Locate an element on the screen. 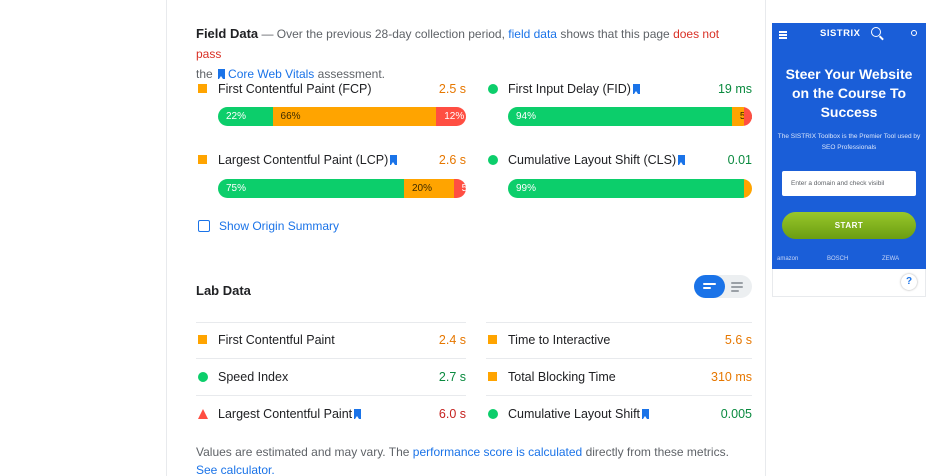 The width and height of the screenshot is (950, 476). start-button: START is located at coordinates (849, 225).